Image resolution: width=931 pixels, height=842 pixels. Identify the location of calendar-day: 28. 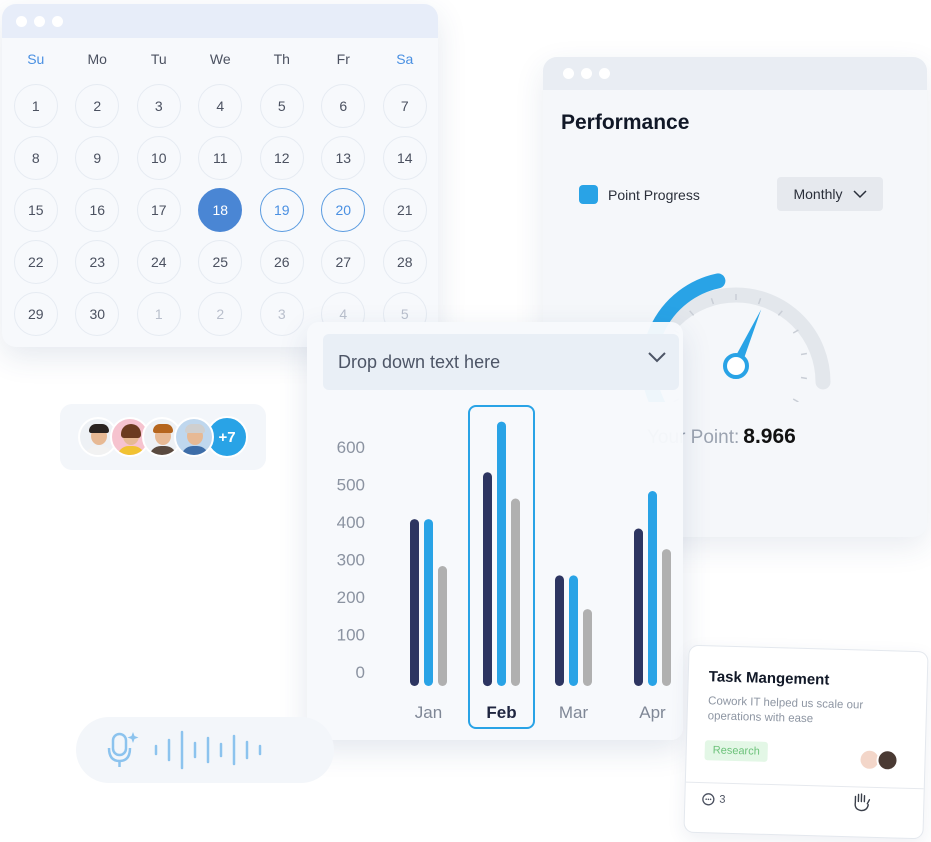
(404, 262).